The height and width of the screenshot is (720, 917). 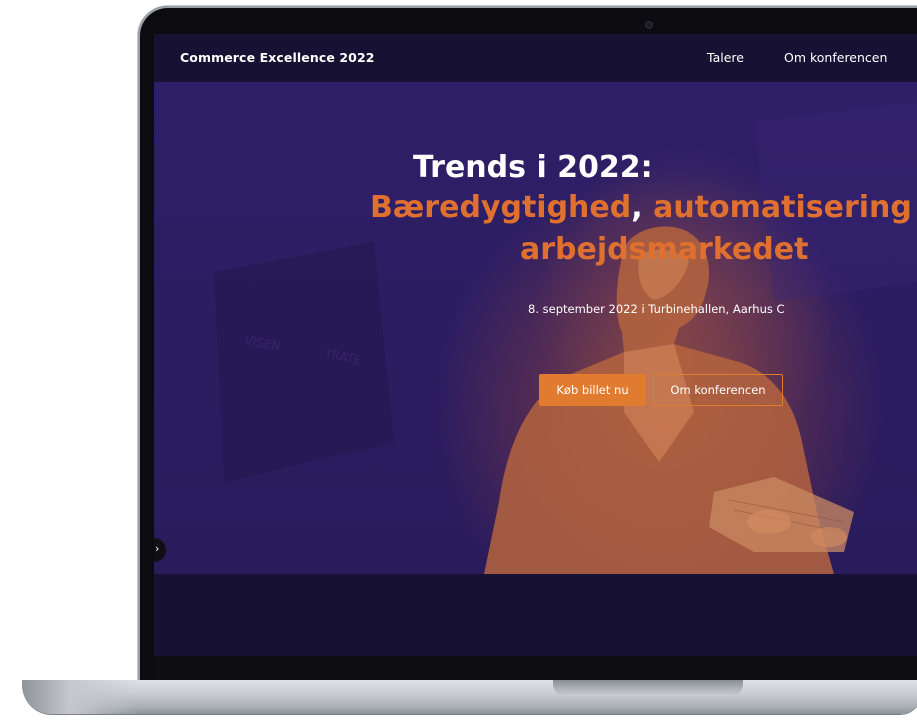 What do you see at coordinates (501, 207) in the screenshot?
I see `hero-title-bæredygtighed: Bæredygtighed` at bounding box center [501, 207].